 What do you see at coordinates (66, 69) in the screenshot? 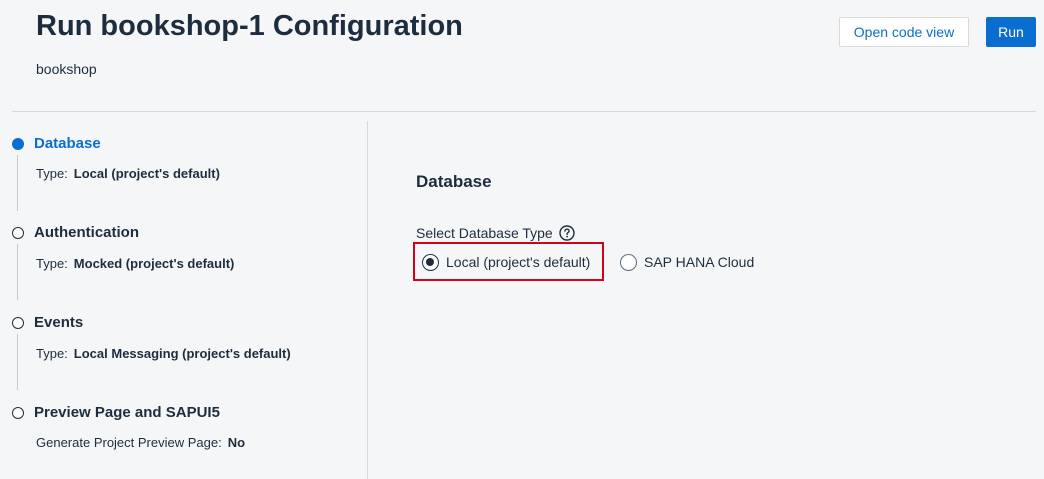
I see `project-name: bookshop` at bounding box center [66, 69].